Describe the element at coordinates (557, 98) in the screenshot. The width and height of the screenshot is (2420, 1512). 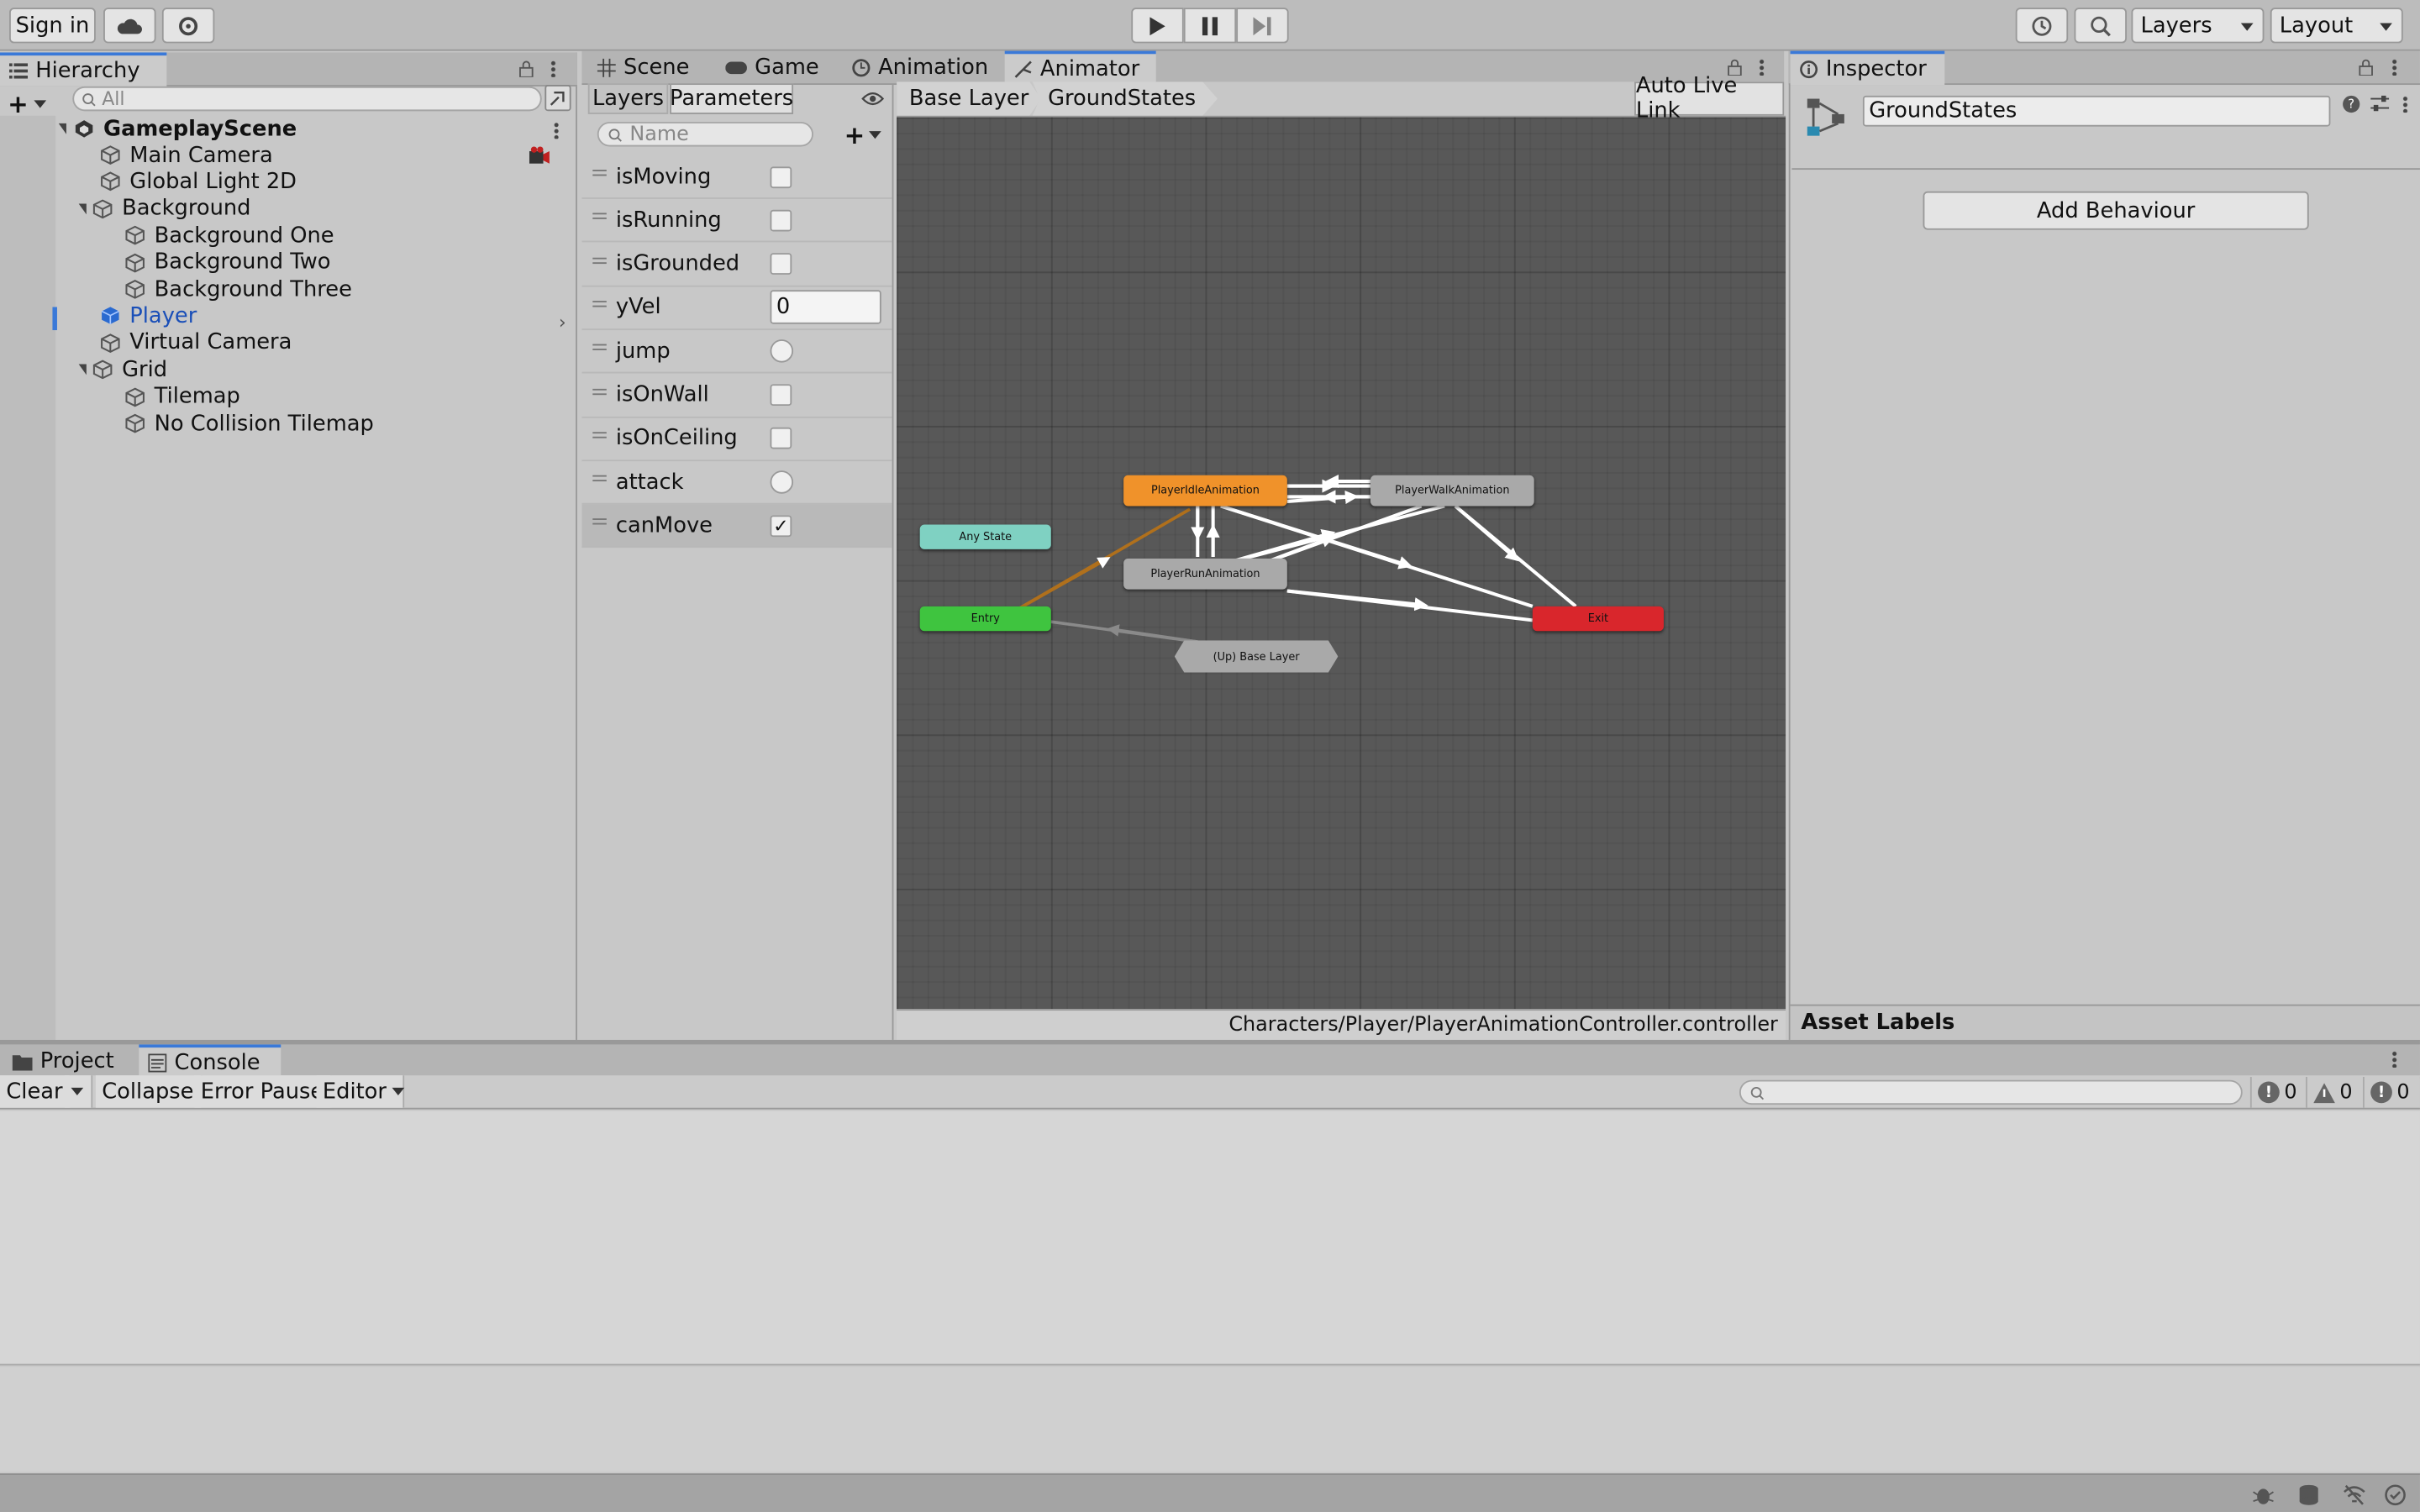
I see `scene-visibility-button` at that location.